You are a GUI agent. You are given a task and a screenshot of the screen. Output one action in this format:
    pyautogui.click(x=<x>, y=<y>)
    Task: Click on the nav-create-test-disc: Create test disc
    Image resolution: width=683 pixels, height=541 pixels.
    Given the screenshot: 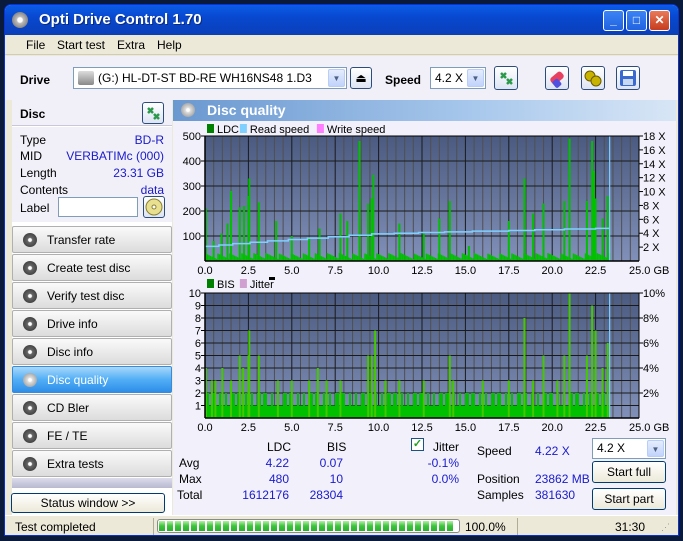 What is the action you would take?
    pyautogui.click(x=92, y=267)
    